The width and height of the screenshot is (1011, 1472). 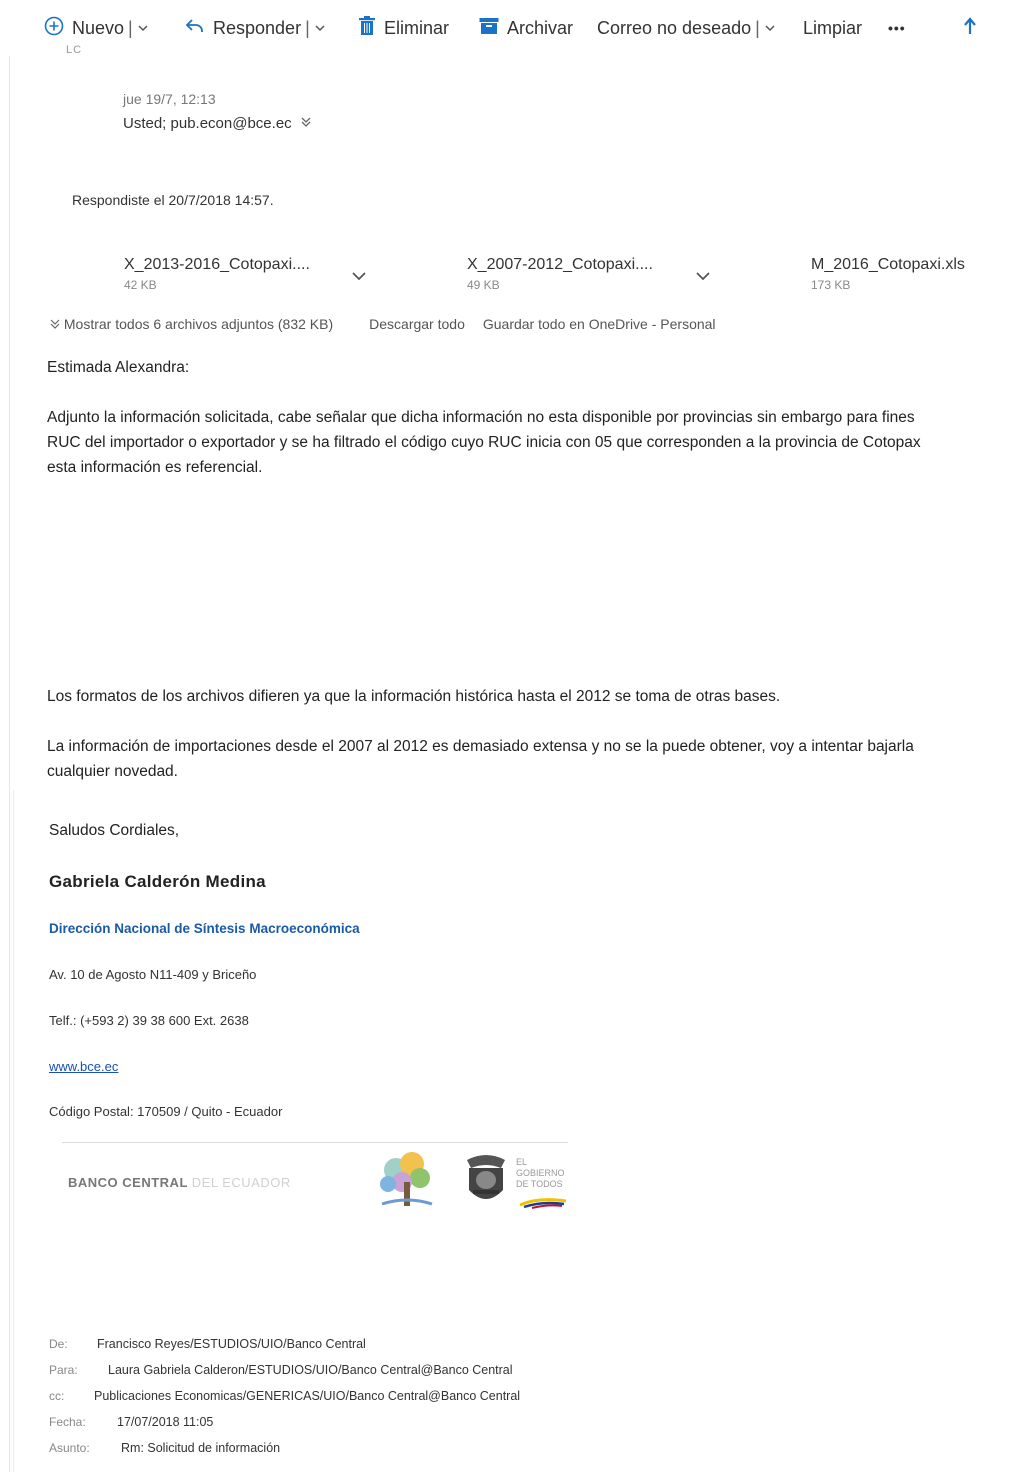 What do you see at coordinates (489, 28) in the screenshot?
I see `archive-box-icon` at bounding box center [489, 28].